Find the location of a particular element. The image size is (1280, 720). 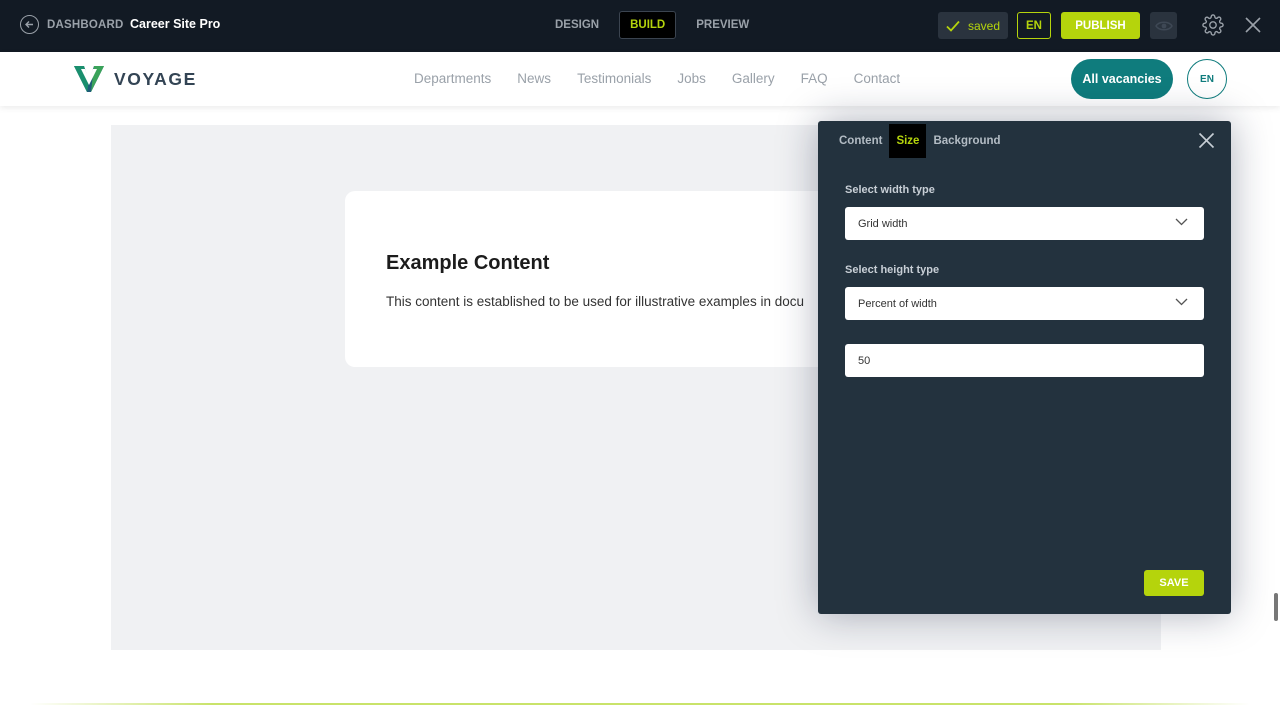

voyage-logo-icon is located at coordinates (89, 79).